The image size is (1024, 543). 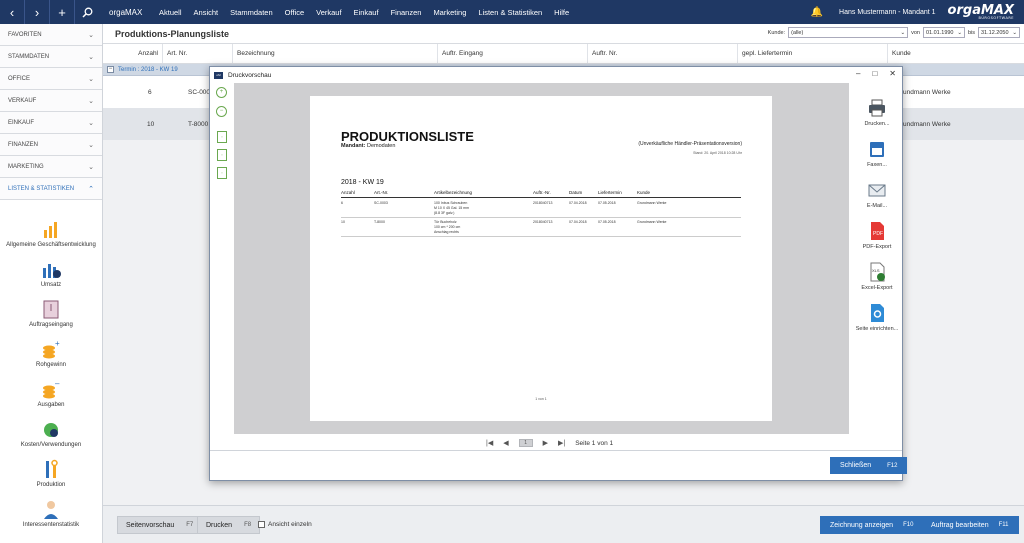 What do you see at coordinates (51, 101) in the screenshot?
I see `sidebar-section-verkauf: VERKAUF ⌄` at bounding box center [51, 101].